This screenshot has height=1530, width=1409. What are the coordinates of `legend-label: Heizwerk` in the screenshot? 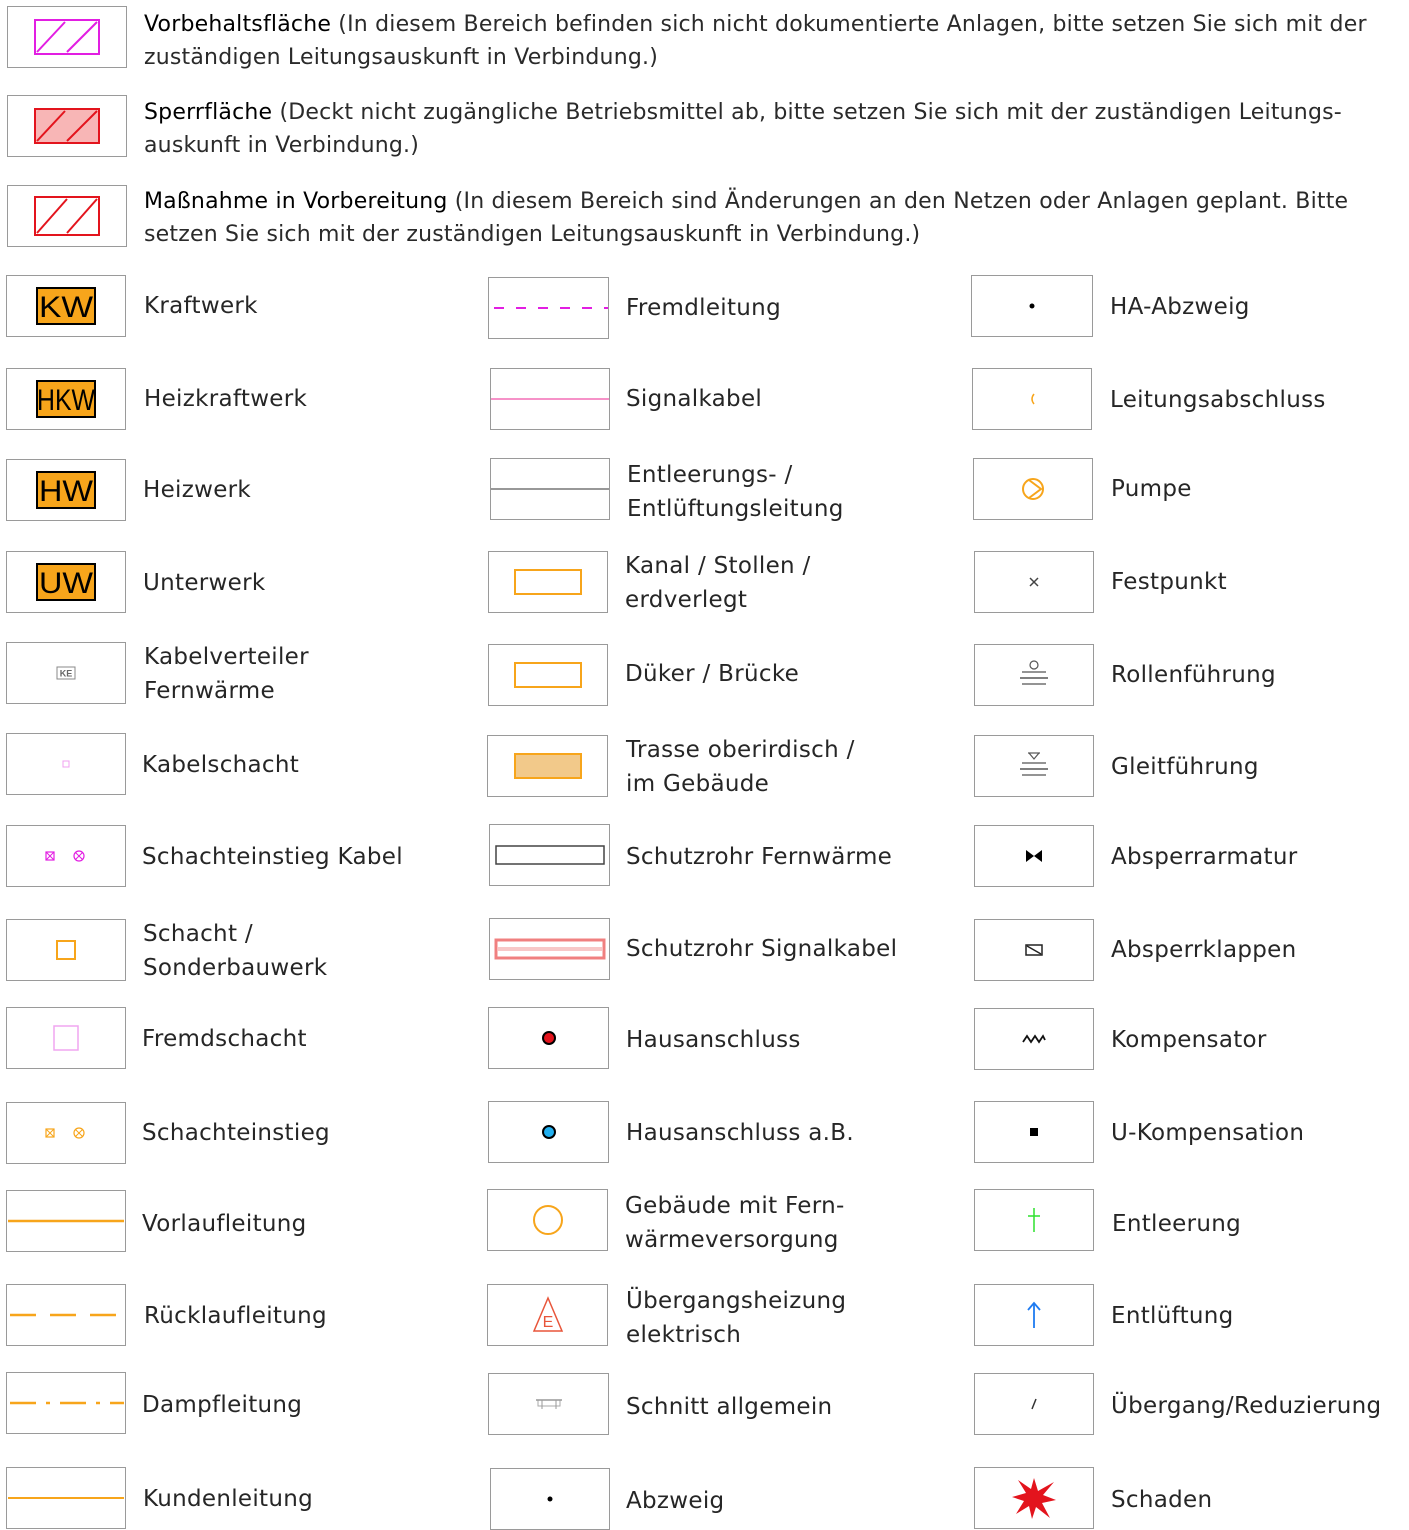 It's located at (197, 490).